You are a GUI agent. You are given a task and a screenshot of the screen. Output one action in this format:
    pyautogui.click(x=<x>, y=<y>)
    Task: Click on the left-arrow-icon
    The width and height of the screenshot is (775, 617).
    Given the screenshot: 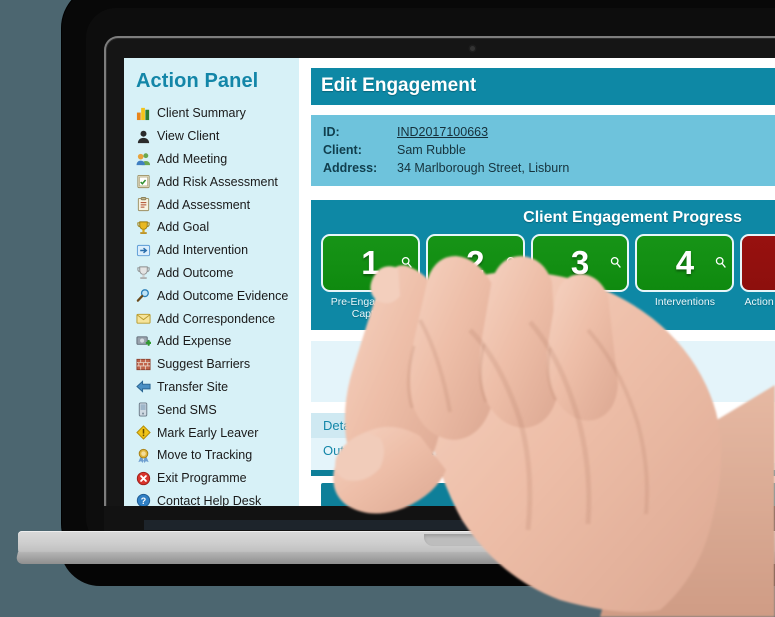 What is the action you would take?
    pyautogui.click(x=143, y=386)
    